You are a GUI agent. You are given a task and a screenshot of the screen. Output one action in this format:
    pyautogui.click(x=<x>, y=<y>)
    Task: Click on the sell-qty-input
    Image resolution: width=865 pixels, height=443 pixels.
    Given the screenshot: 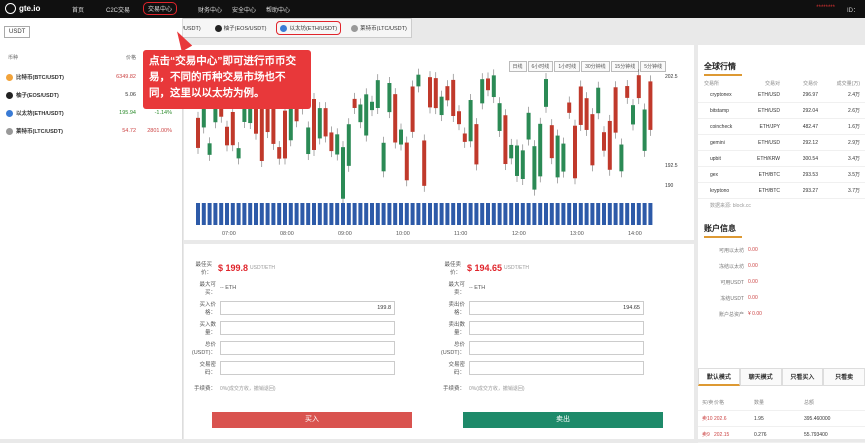 What is the action you would take?
    pyautogui.click(x=556, y=328)
    